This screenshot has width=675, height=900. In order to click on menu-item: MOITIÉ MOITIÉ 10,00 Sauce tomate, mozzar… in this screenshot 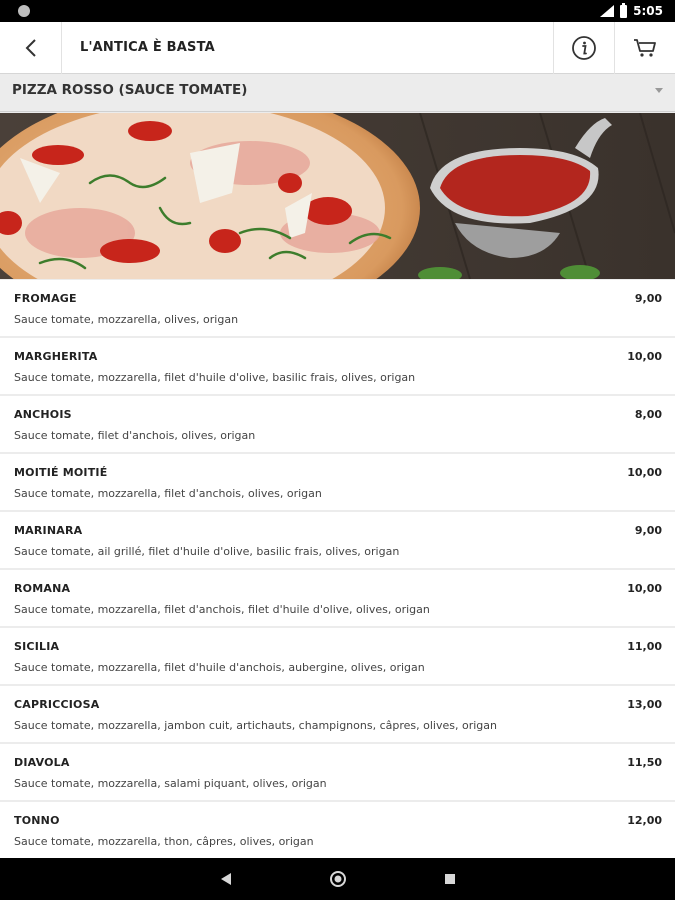, I will do `click(337, 482)`.